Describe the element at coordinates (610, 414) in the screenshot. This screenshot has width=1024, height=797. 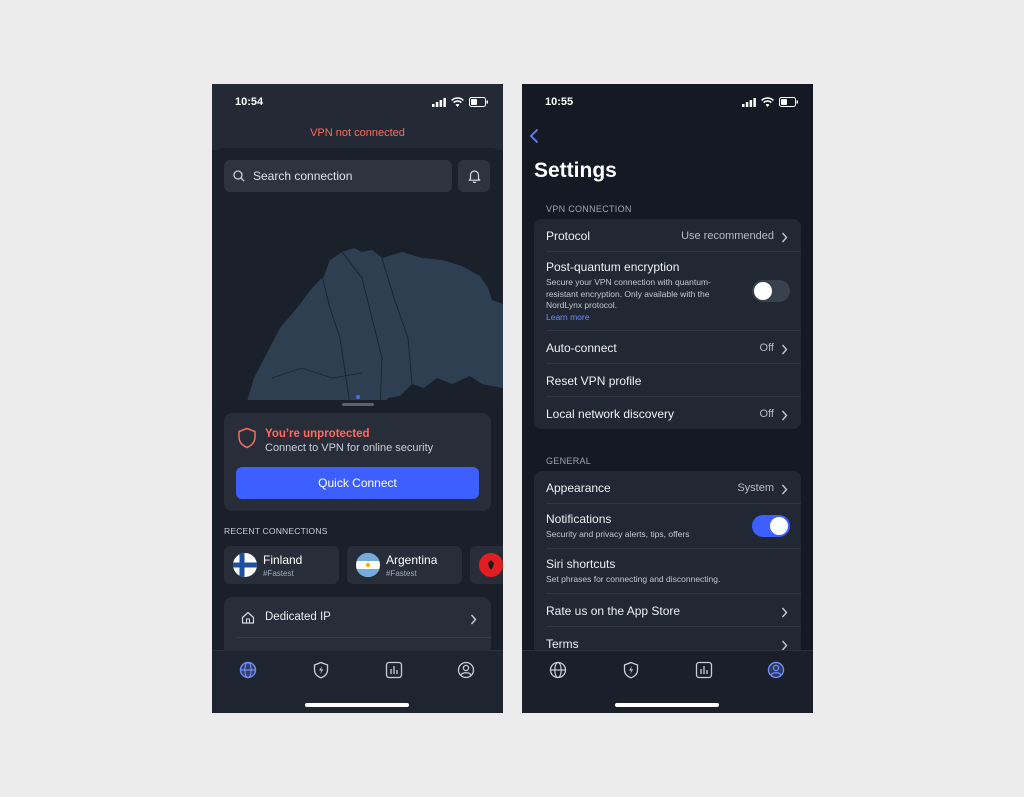
I see `row-title: Local network discovery` at that location.